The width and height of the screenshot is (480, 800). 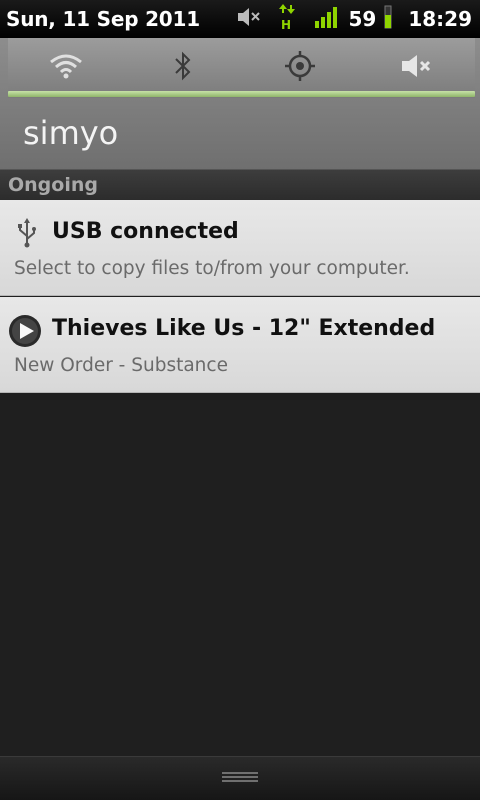 I want to click on quick-toggles, so click(x=241, y=68).